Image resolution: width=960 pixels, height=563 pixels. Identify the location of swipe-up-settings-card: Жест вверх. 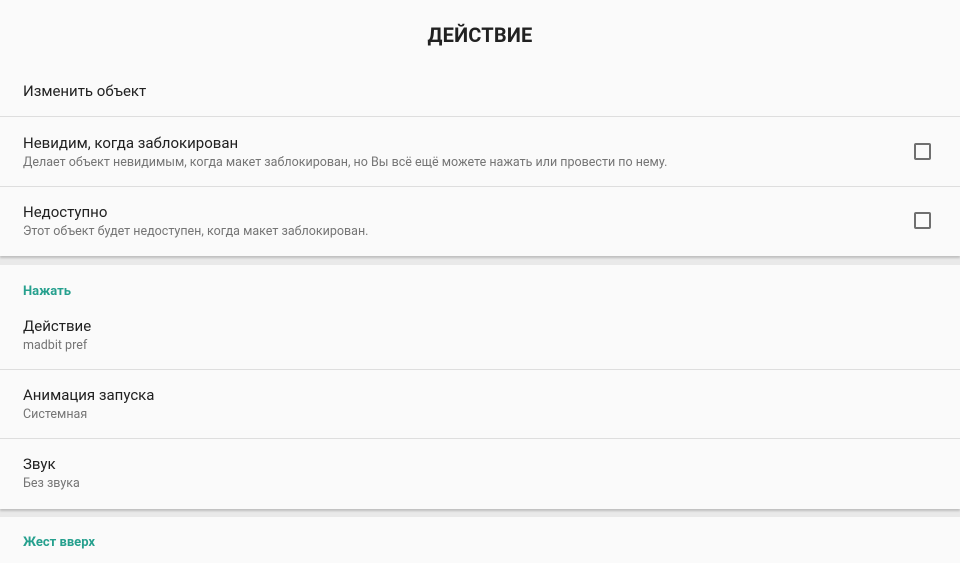
(480, 540).